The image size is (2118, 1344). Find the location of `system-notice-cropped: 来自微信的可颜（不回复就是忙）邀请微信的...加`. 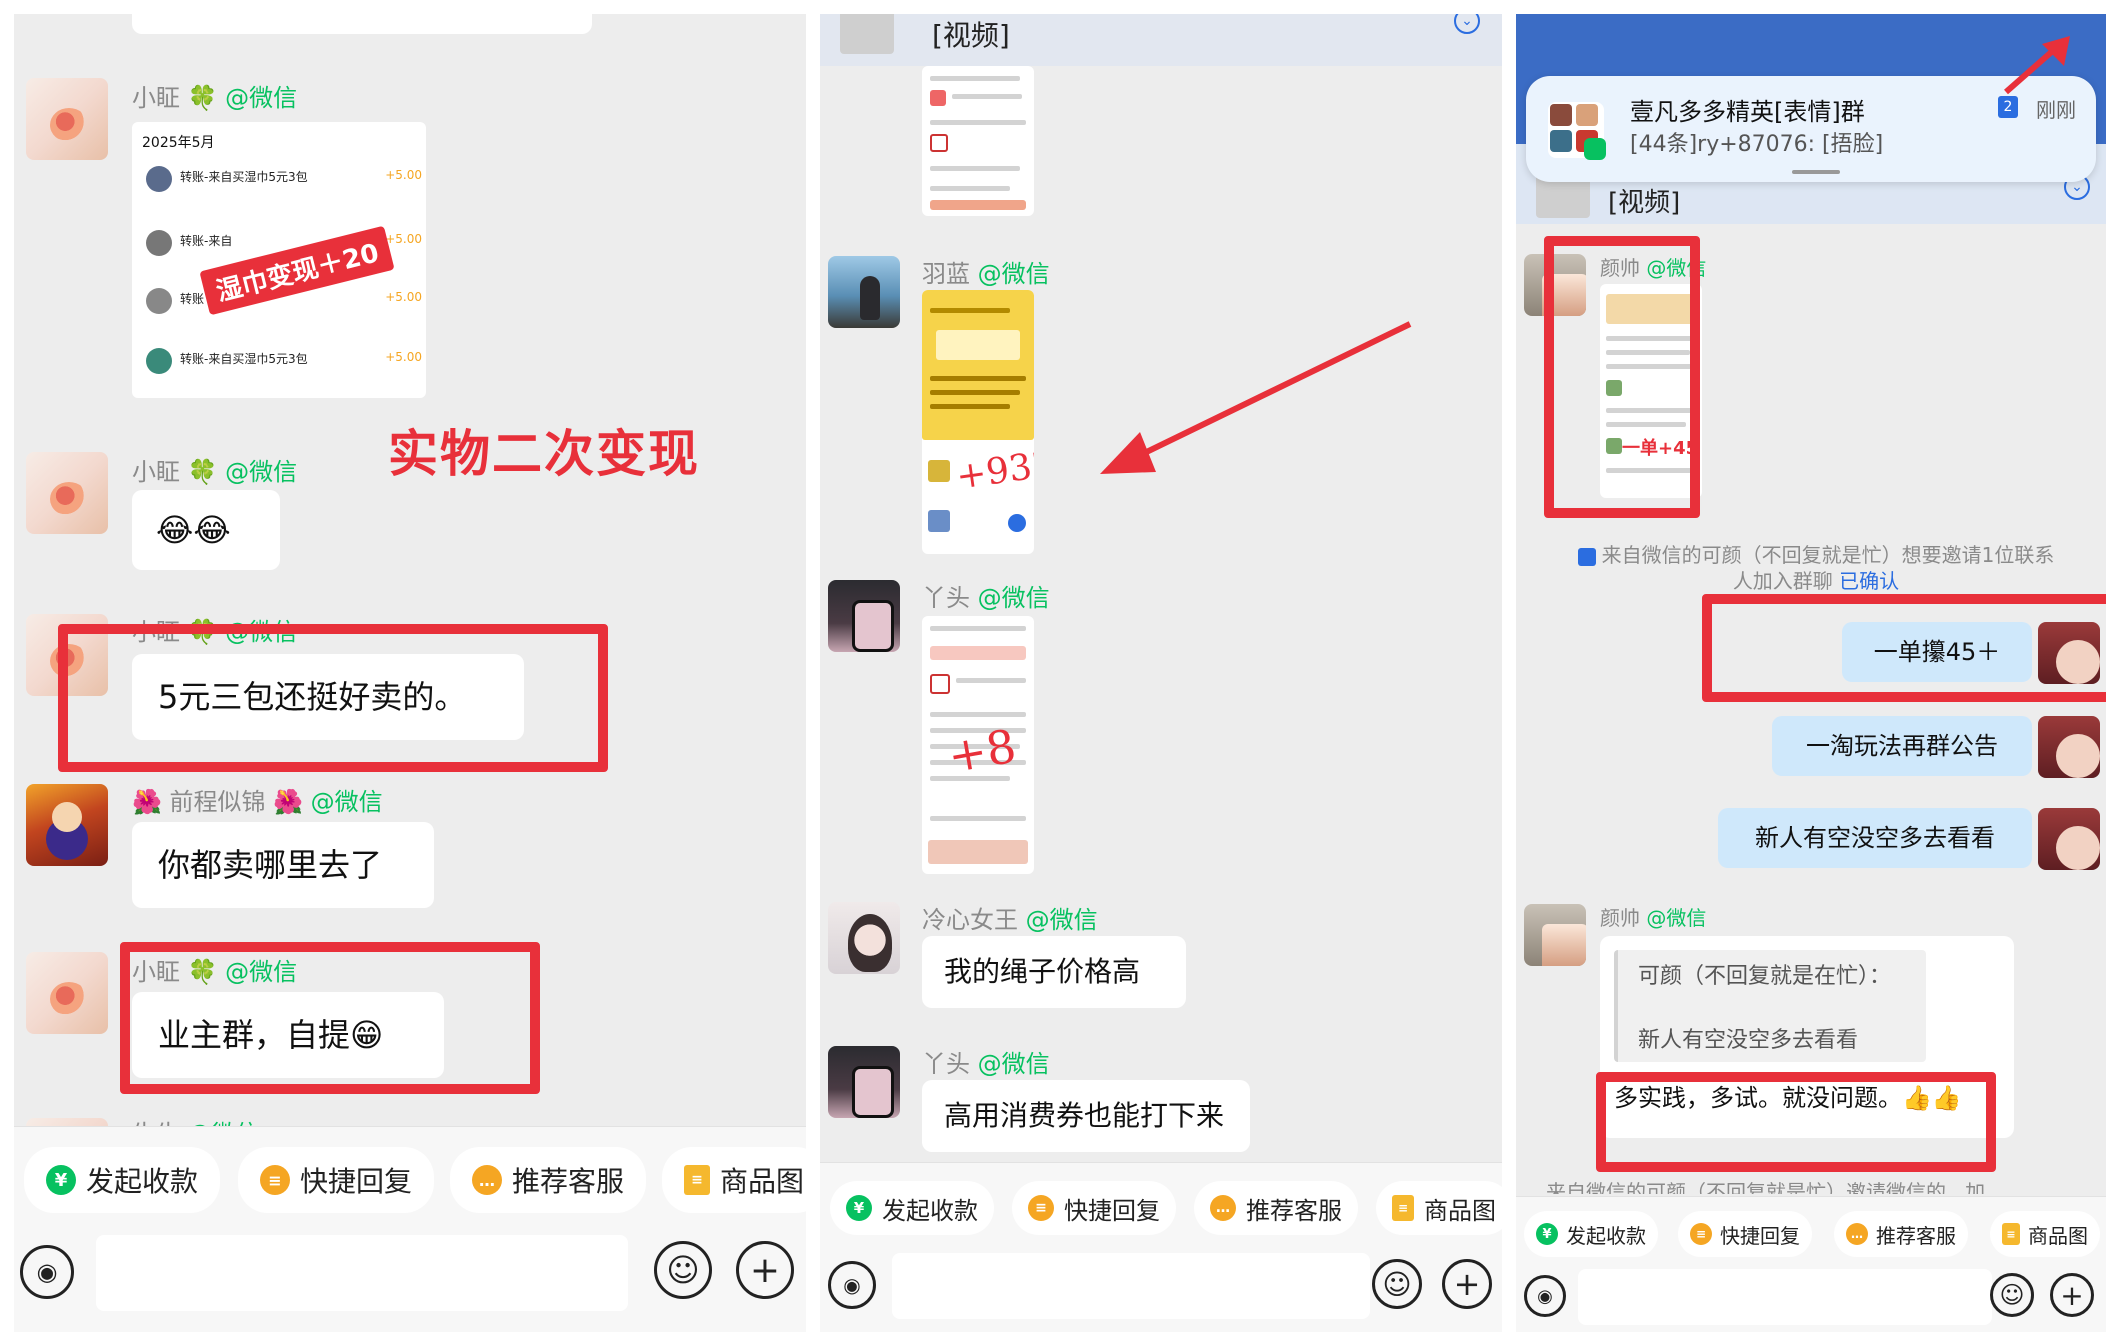

system-notice-cropped: 来自微信的可颜（不回复就是忙）邀请微信的...加 is located at coordinates (1766, 1187).